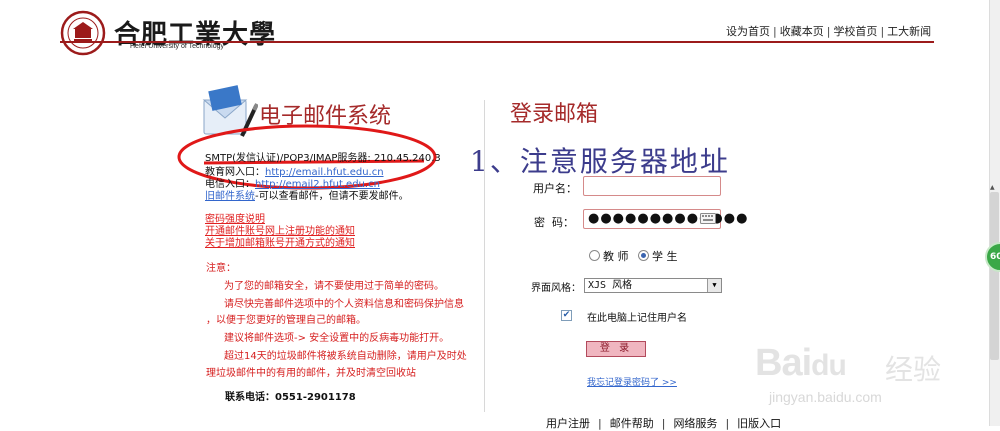 The height and width of the screenshot is (431, 1000). Describe the element at coordinates (616, 256) in the screenshot. I see `teacher-label: 教 师` at that location.